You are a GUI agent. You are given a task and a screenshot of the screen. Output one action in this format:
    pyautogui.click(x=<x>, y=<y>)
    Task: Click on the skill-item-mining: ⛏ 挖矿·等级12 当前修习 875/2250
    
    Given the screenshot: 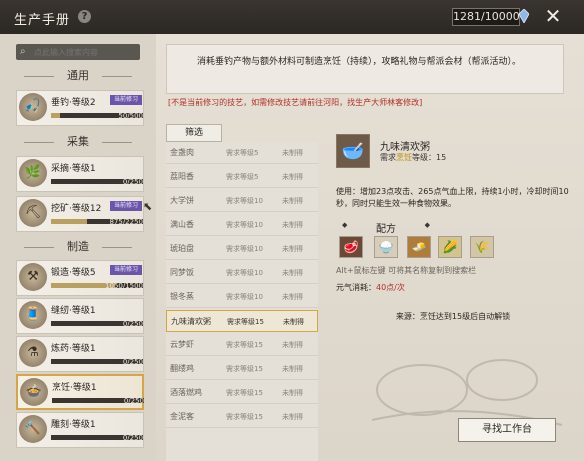 What is the action you would take?
    pyautogui.click(x=80, y=214)
    